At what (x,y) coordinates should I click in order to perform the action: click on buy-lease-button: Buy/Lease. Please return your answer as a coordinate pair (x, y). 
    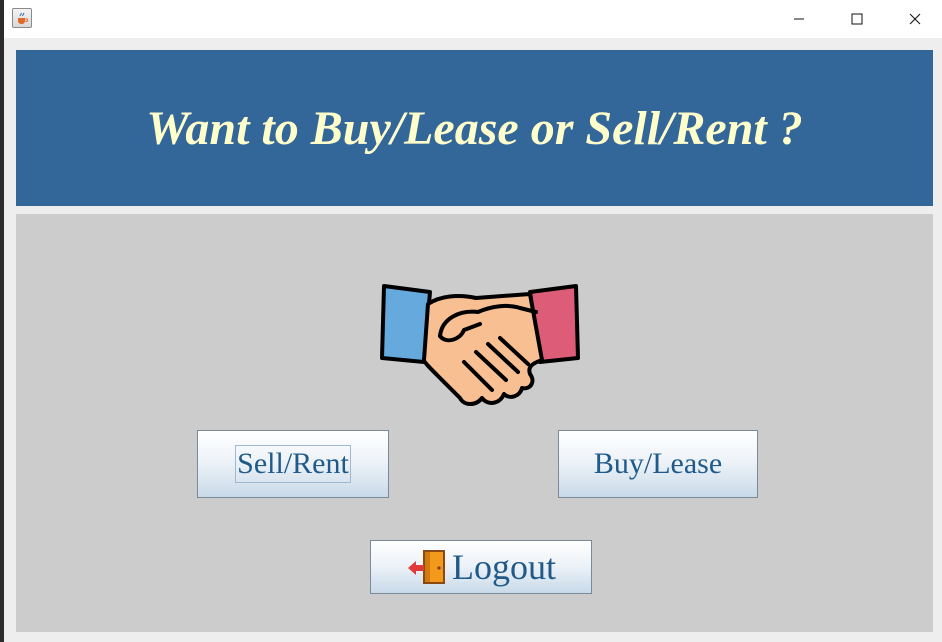
    Looking at the image, I should click on (658, 464).